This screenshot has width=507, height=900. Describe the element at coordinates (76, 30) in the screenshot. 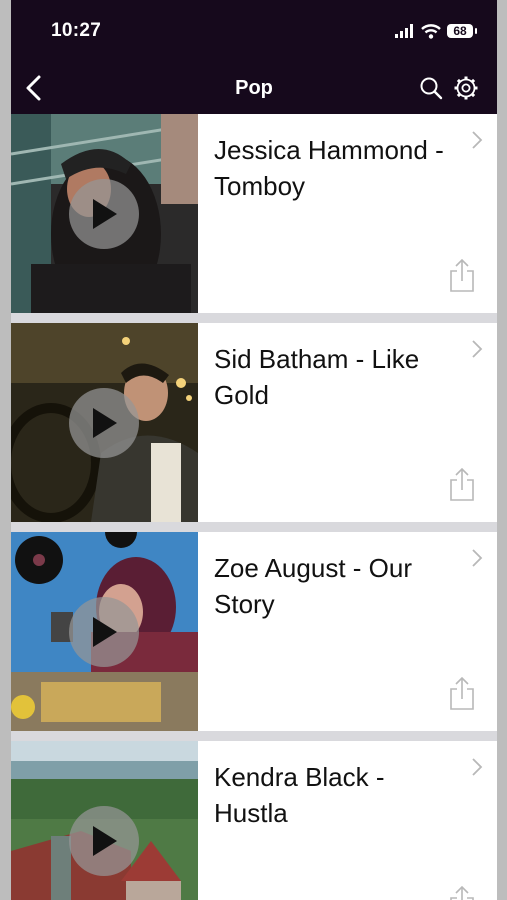

I see `status-time: 10:27` at that location.